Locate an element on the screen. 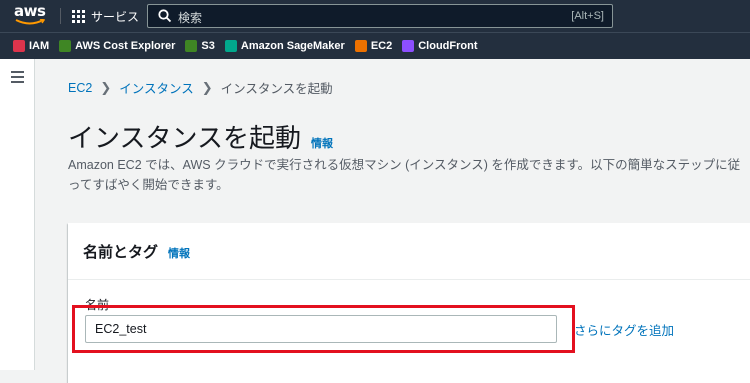 This screenshot has width=750, height=383. favorite-ec2: EC2 is located at coordinates (373, 46).